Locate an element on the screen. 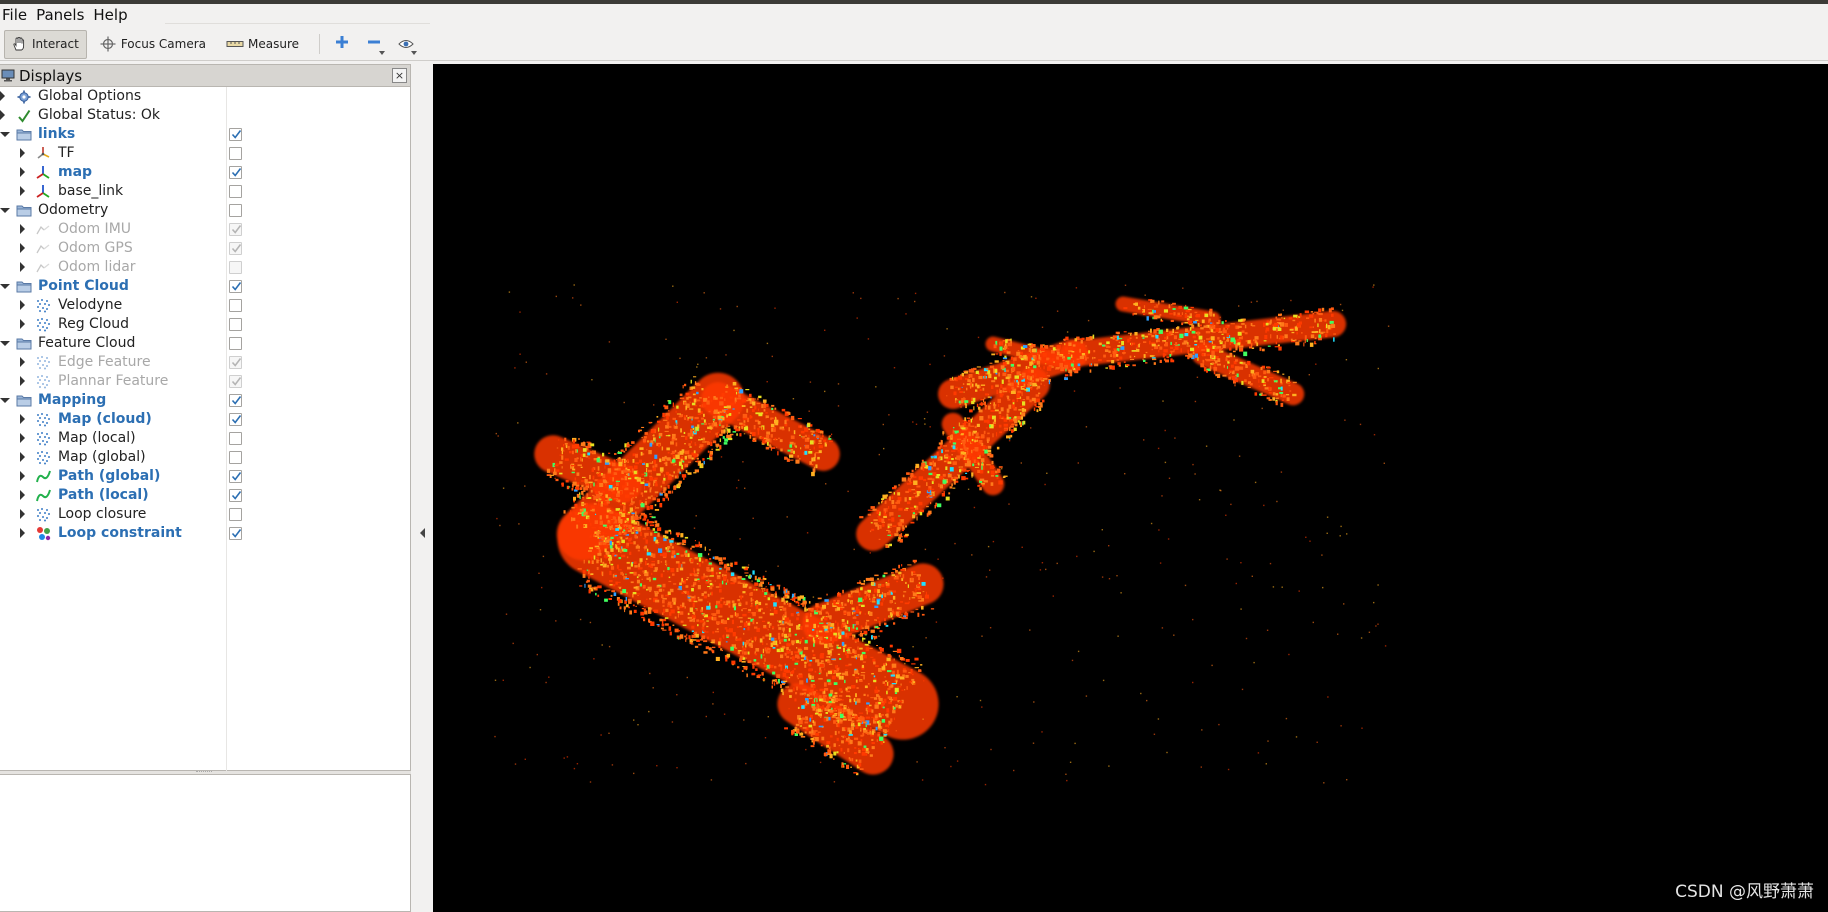 The width and height of the screenshot is (1828, 912). toolbar: Interact Focus Camera Measure is located at coordinates (914, 44).